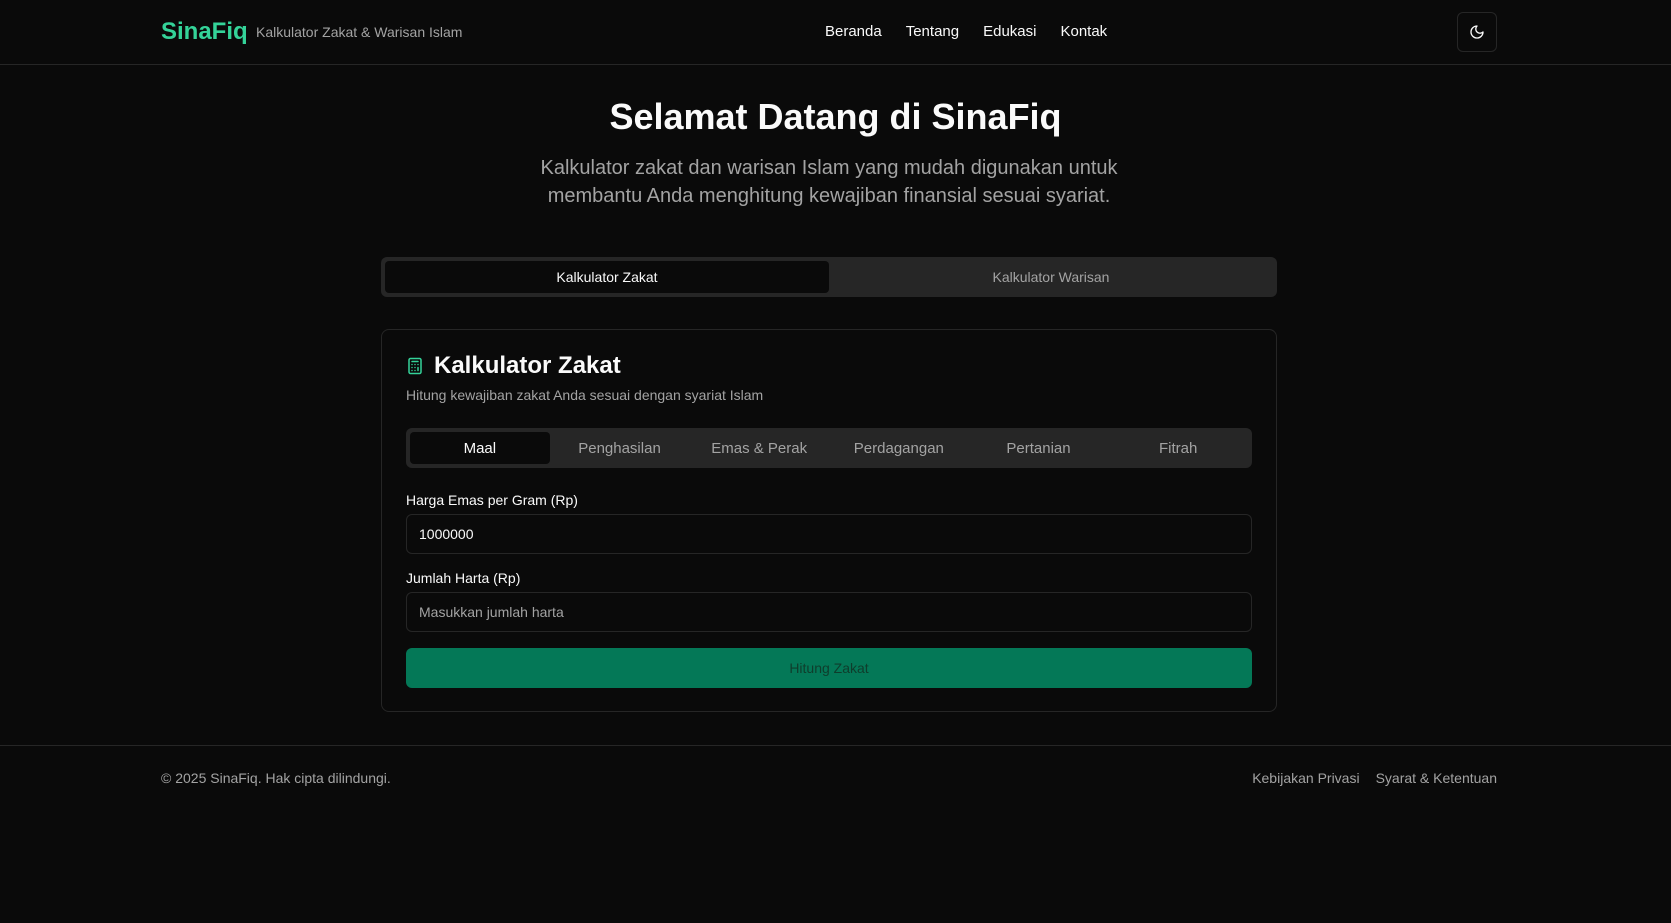  I want to click on calculator-tabs: Kalkulator Zakat Kalkulator Warisan, so click(829, 277).